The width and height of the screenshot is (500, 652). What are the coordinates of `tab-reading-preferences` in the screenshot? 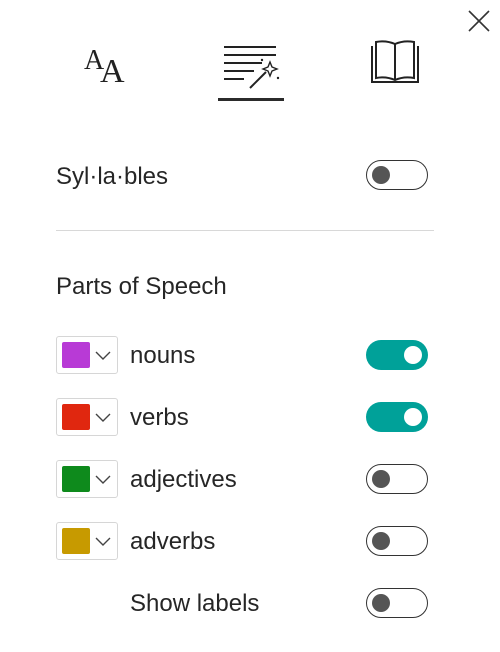 It's located at (395, 64).